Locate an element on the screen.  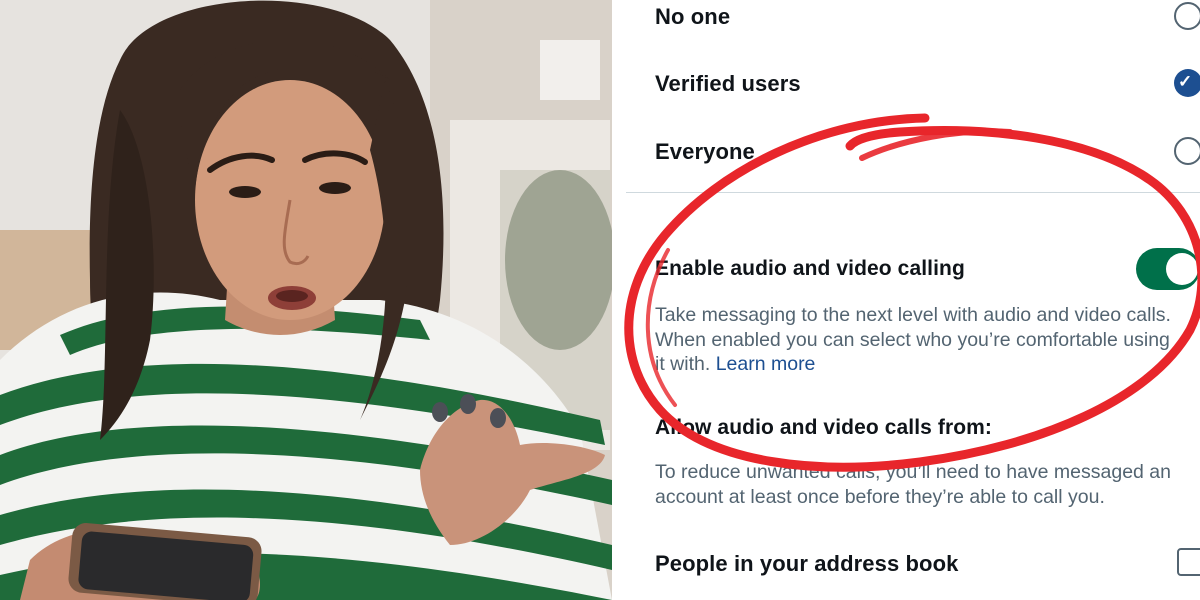
option-verified-users-radio: ✓ is located at coordinates (1187, 83).